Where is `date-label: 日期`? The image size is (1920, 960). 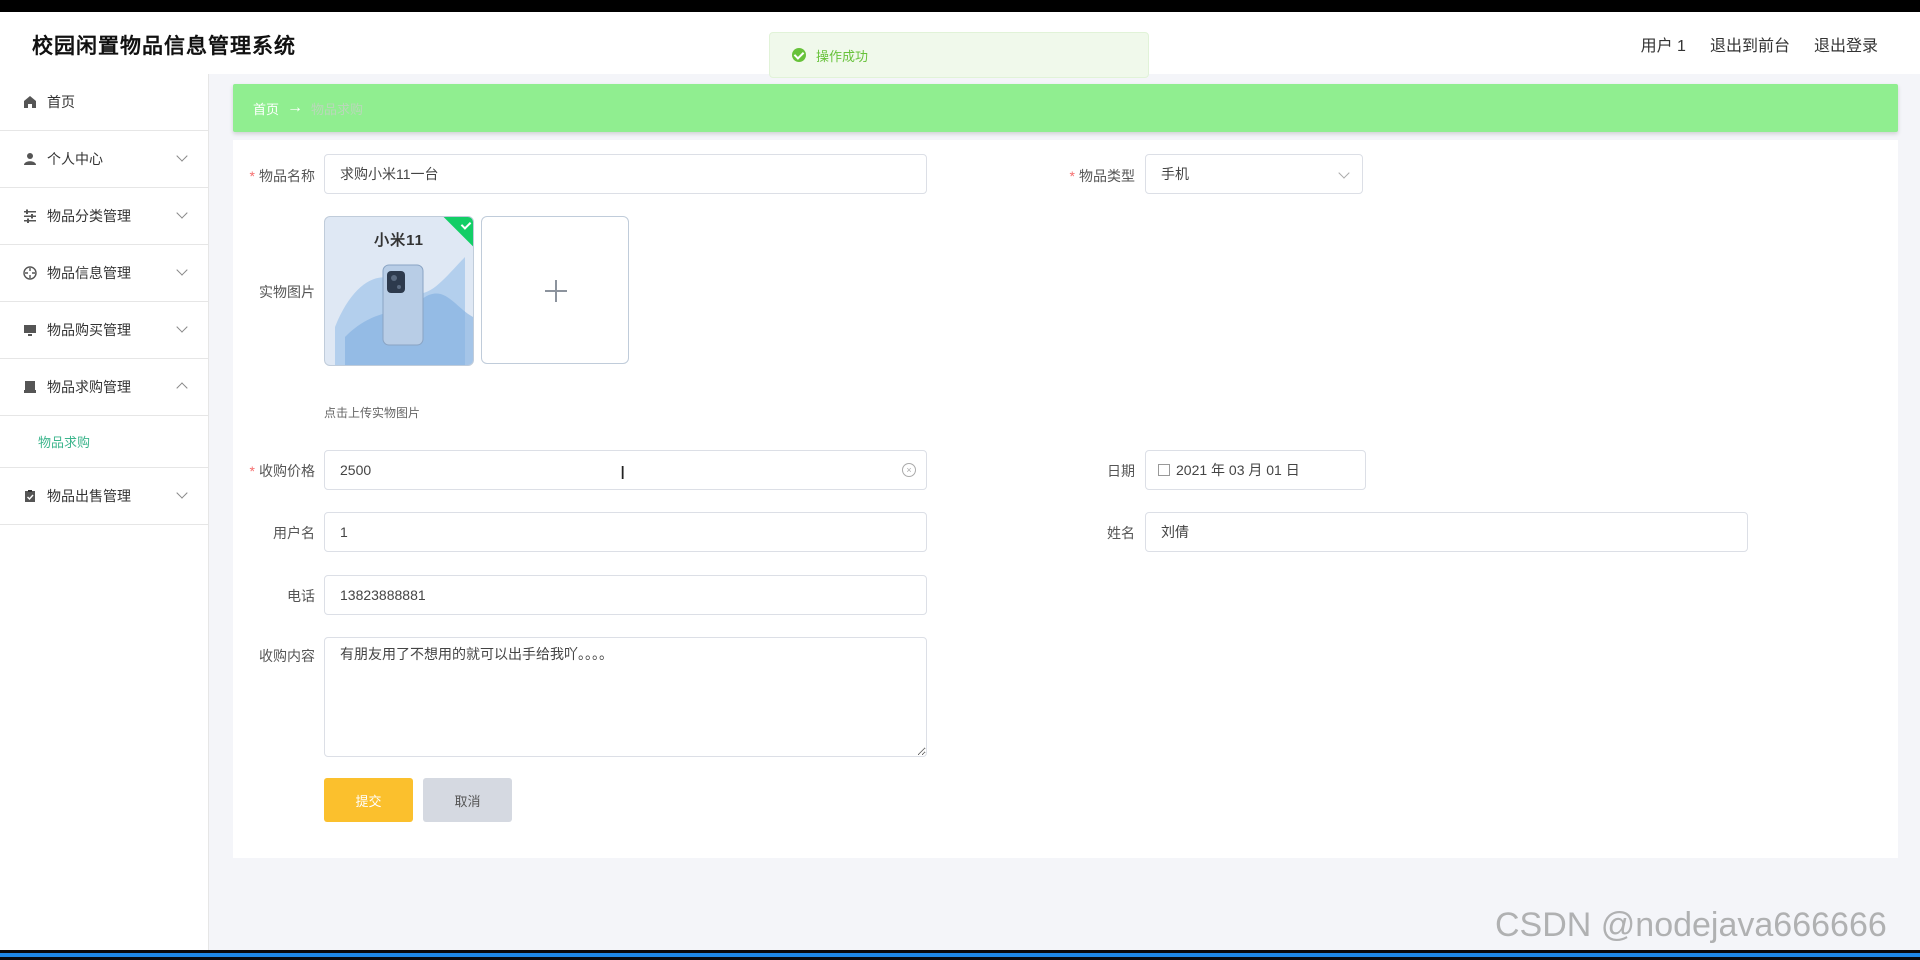
date-label: 日期 is located at coordinates (1121, 471).